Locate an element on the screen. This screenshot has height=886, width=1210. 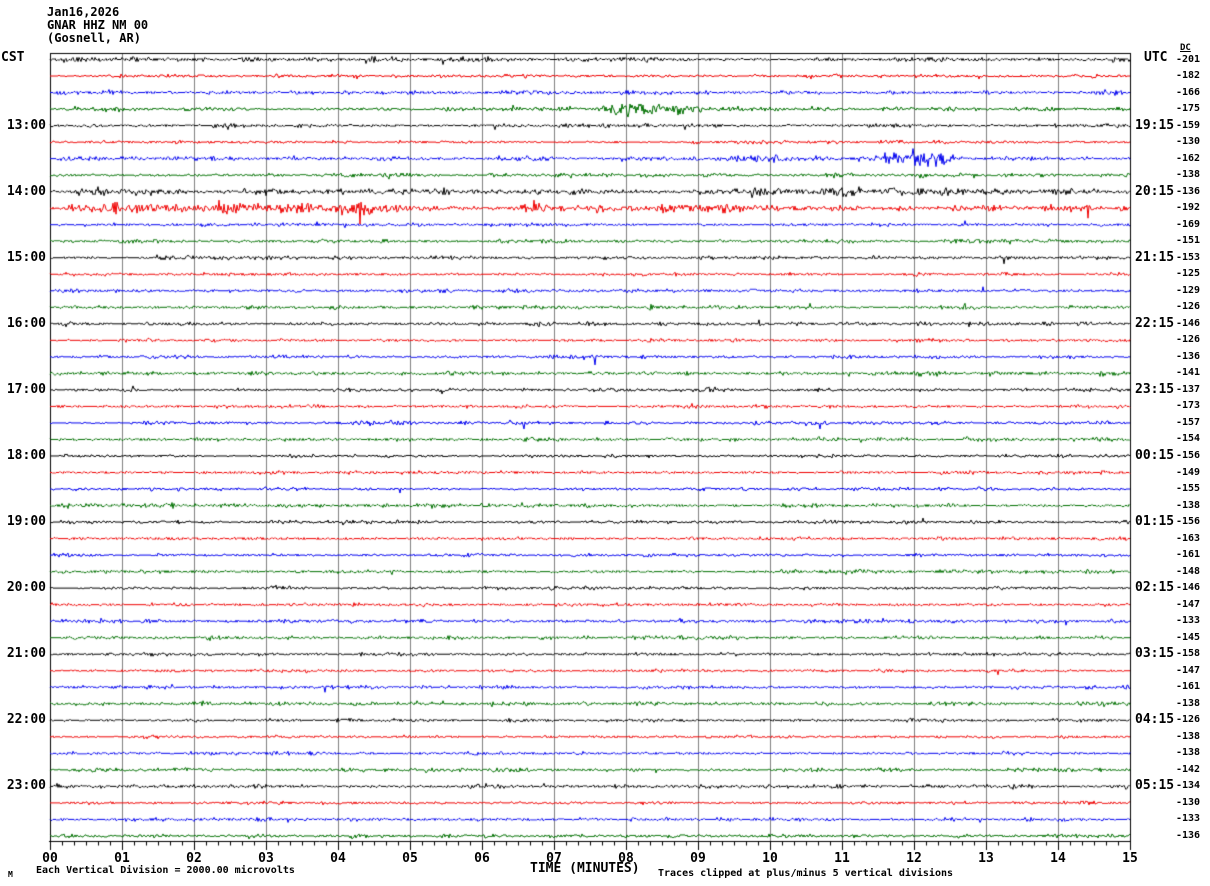
cst-hour-label: 17:00 is located at coordinates (26, 389).